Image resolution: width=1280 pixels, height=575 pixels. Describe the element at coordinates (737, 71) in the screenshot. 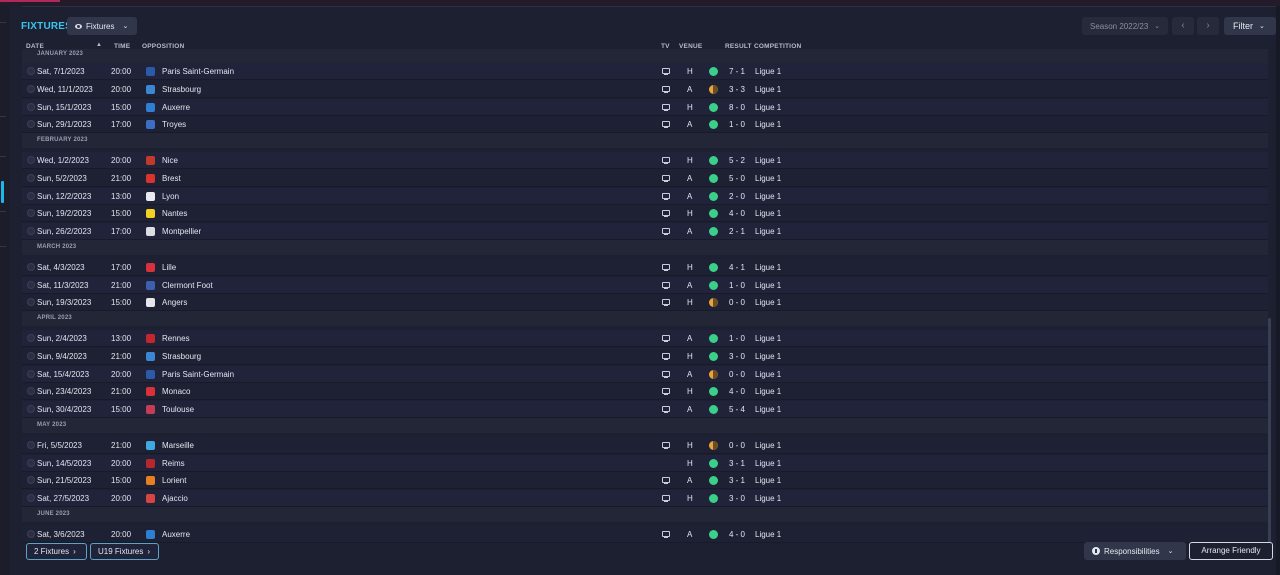

I see `fixture-score: 7 - 1` at that location.